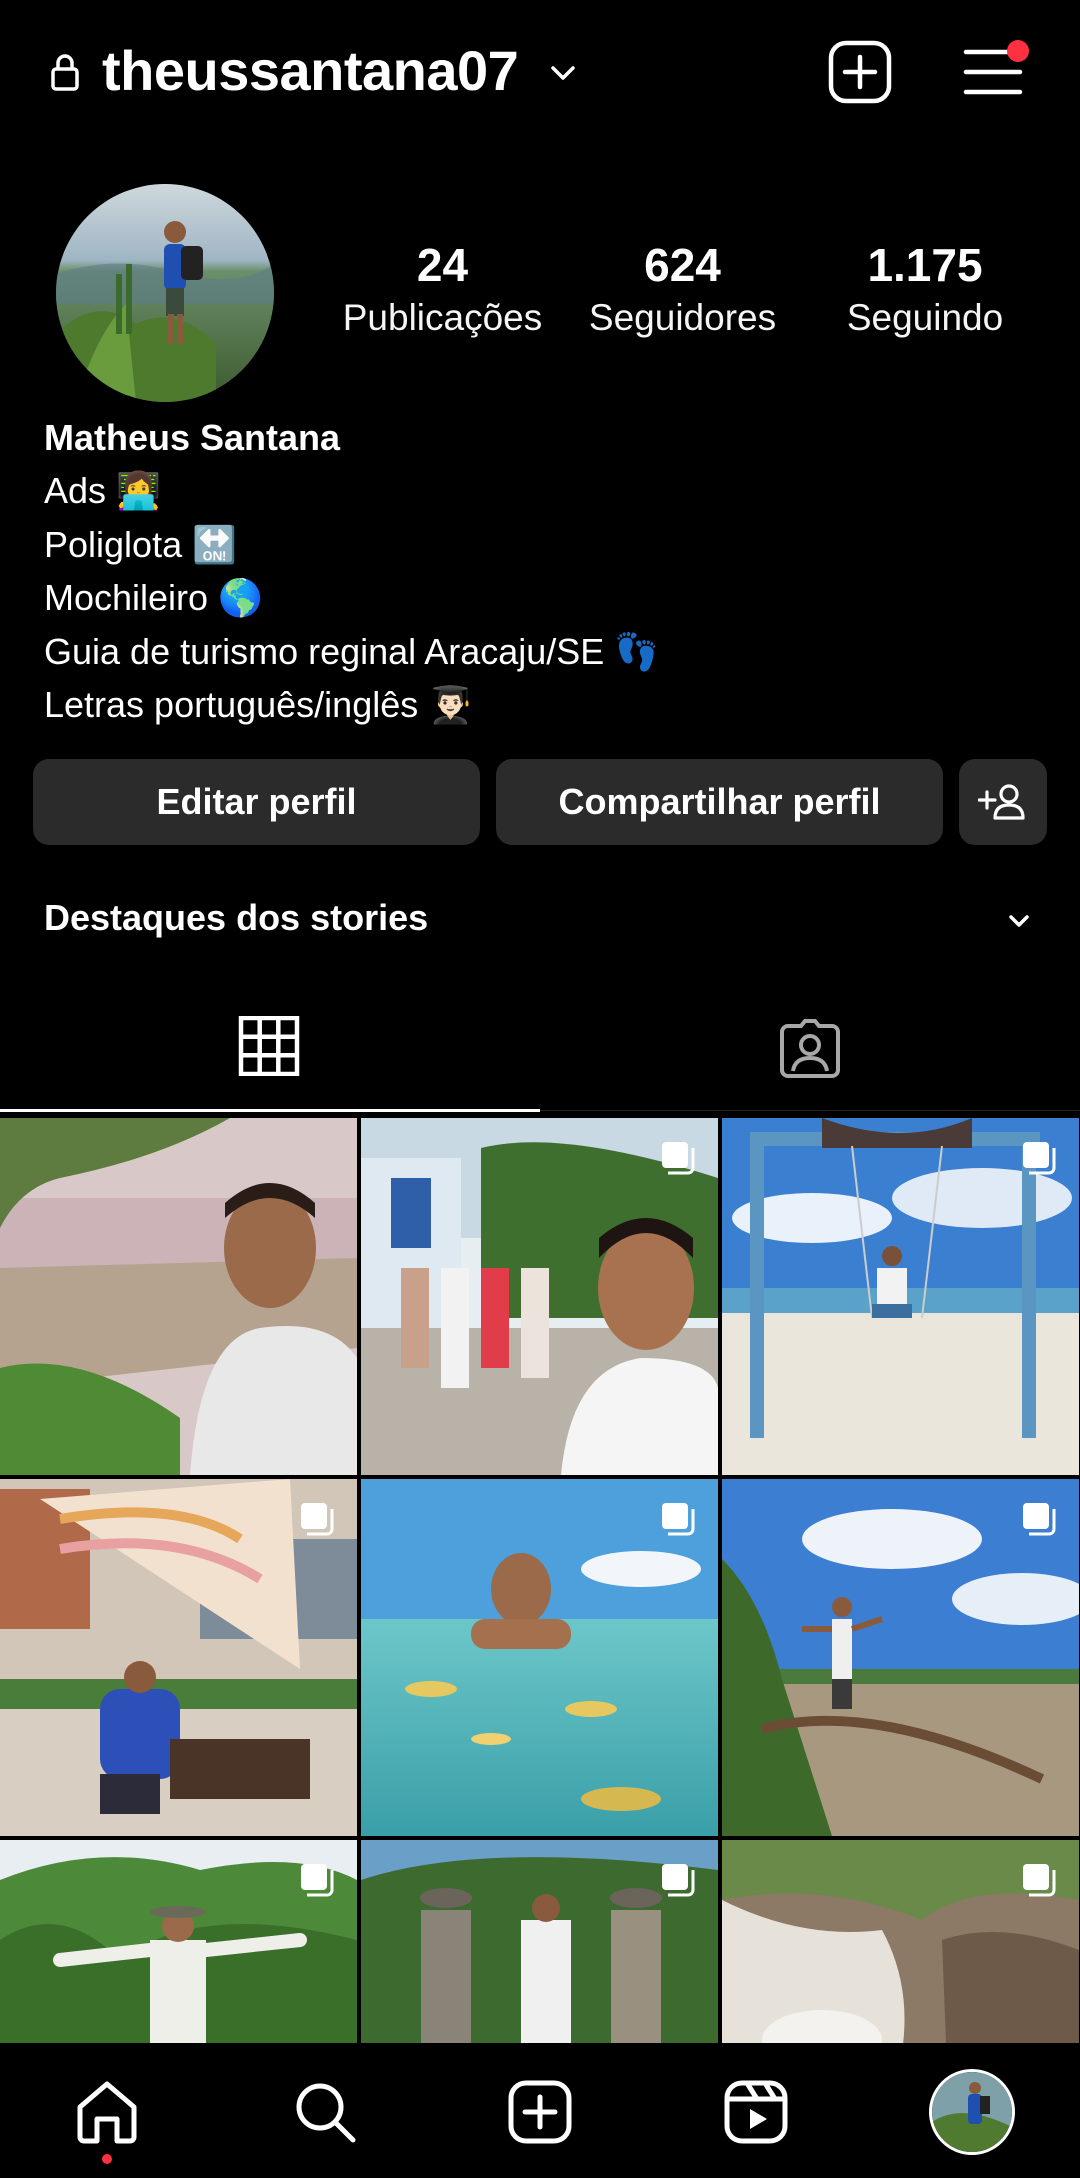 The image size is (1080, 2178). Describe the element at coordinates (810, 1110) in the screenshot. I see `tab-divider` at that location.